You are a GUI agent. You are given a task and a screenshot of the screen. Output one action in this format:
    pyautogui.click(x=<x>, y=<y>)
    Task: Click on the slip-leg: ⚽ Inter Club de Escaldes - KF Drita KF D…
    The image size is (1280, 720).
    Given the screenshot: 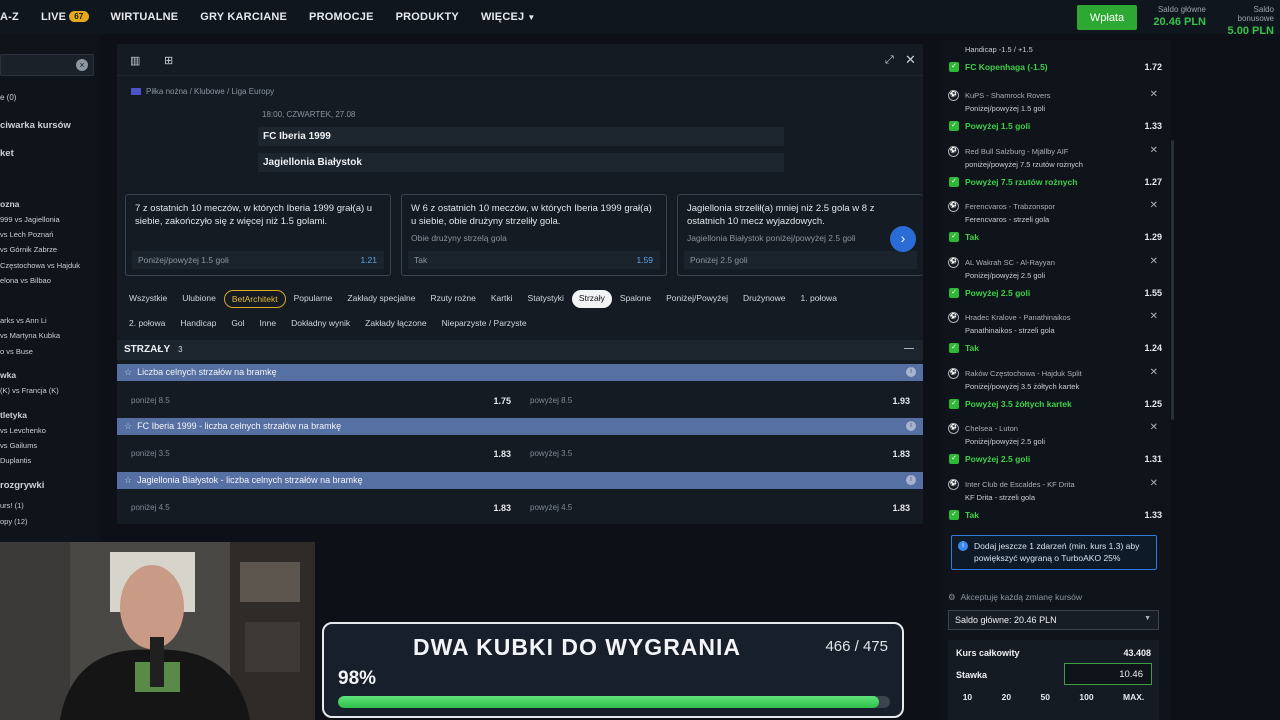 What is the action you would take?
    pyautogui.click(x=1055, y=503)
    